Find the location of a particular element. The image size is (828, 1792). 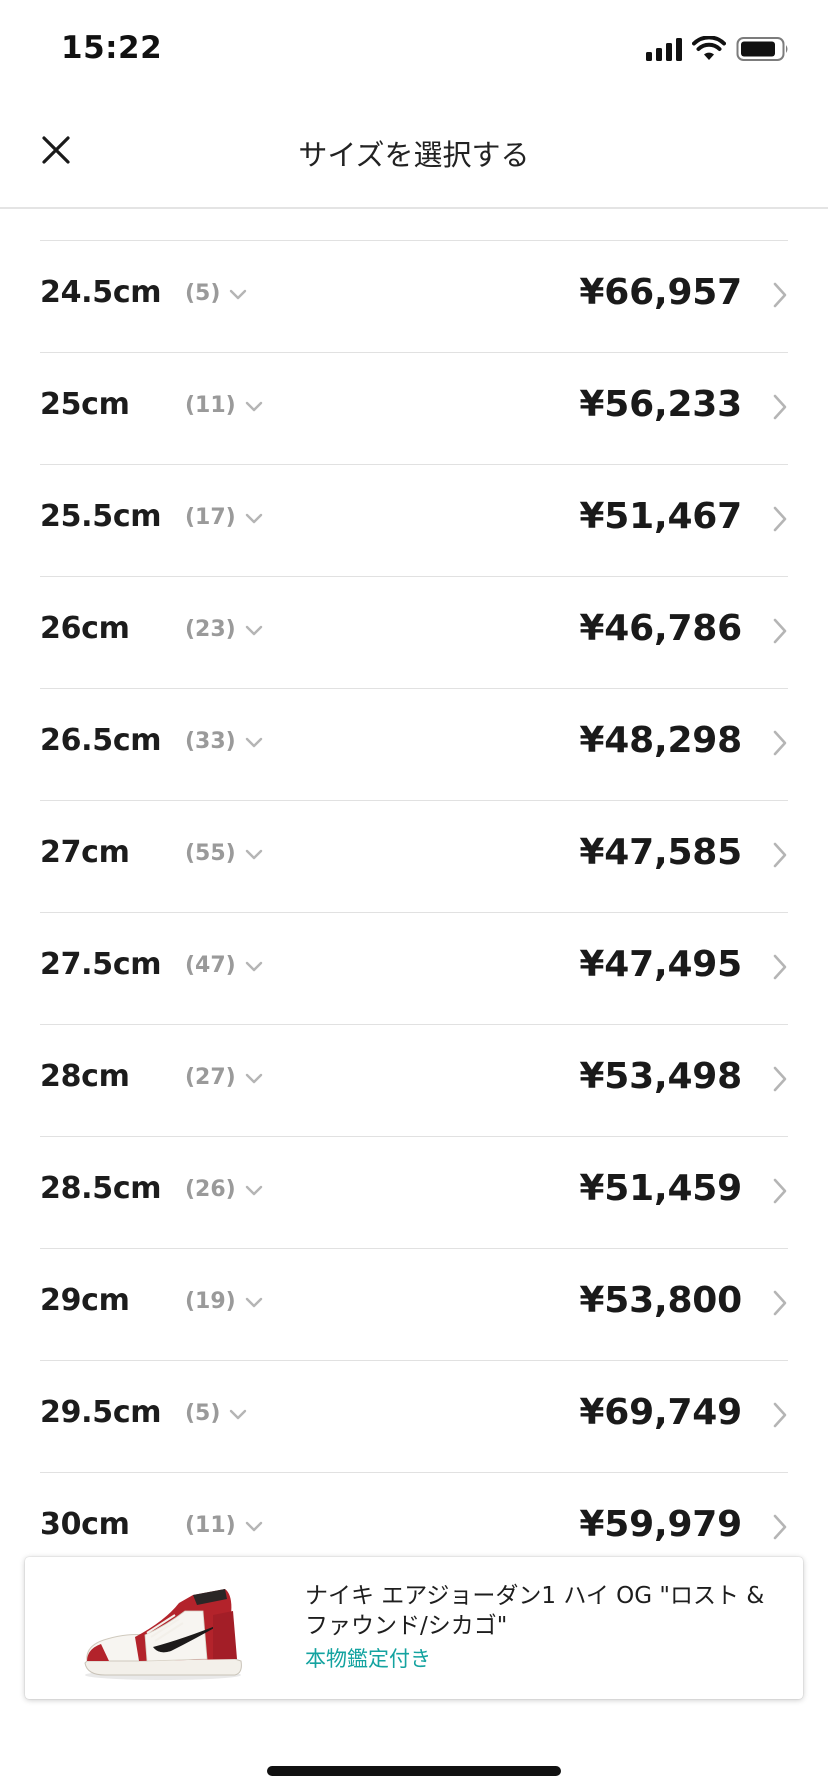

listing-count: (47) is located at coordinates (210, 965).